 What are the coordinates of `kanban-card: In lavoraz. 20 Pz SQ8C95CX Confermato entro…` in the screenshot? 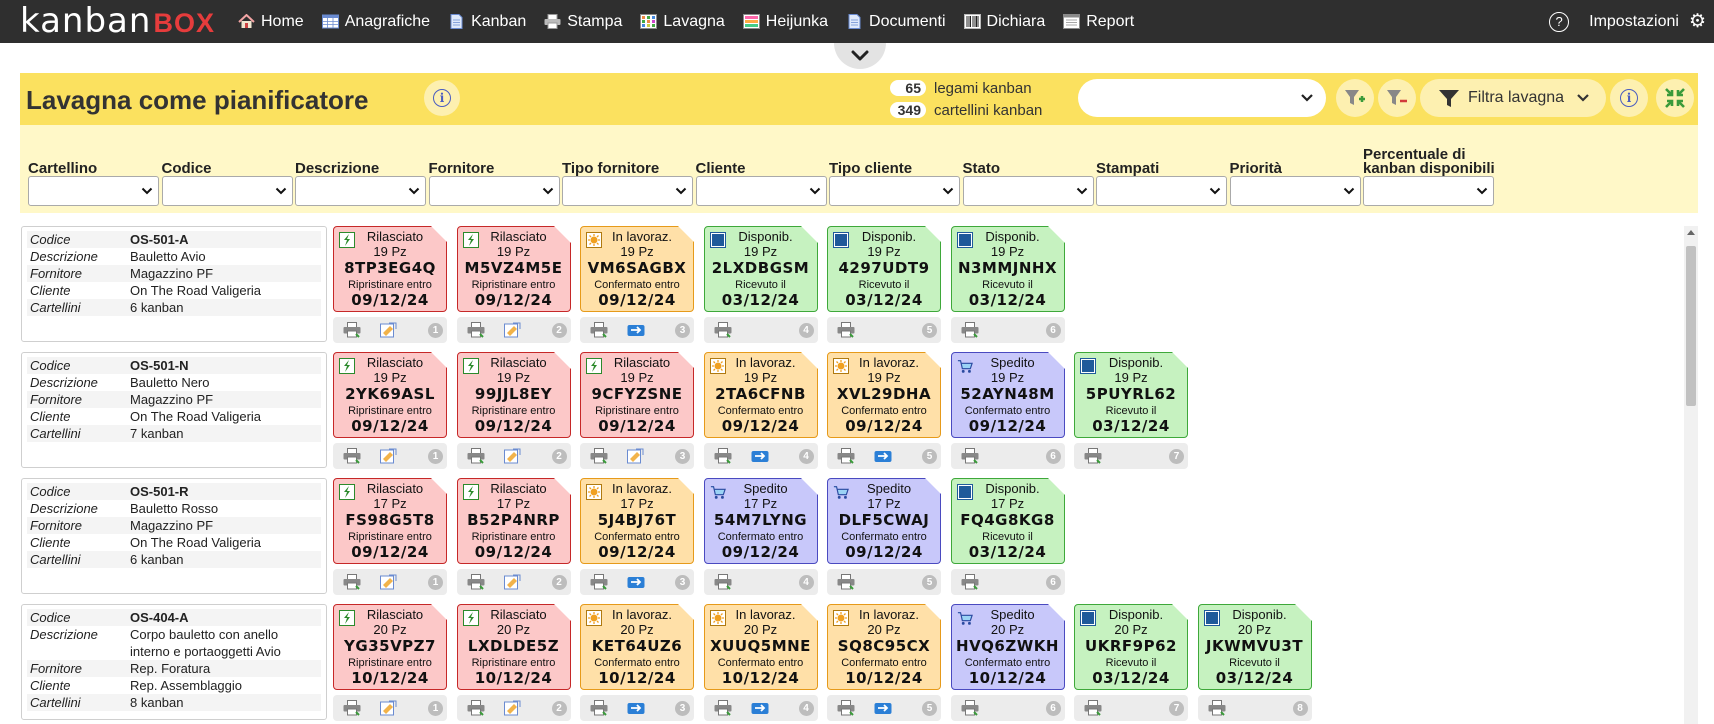 It's located at (884, 646).